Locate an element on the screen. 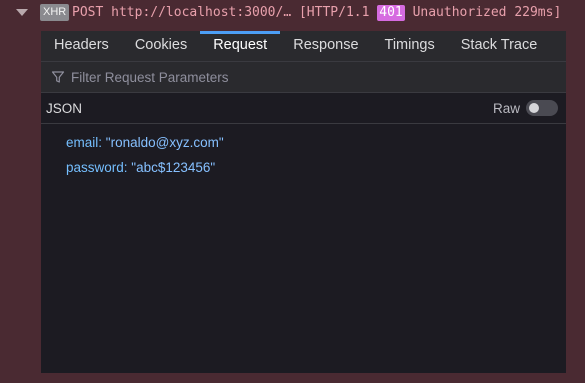  param-row-email: email: "ronaldo@xyz.com" is located at coordinates (303, 142).